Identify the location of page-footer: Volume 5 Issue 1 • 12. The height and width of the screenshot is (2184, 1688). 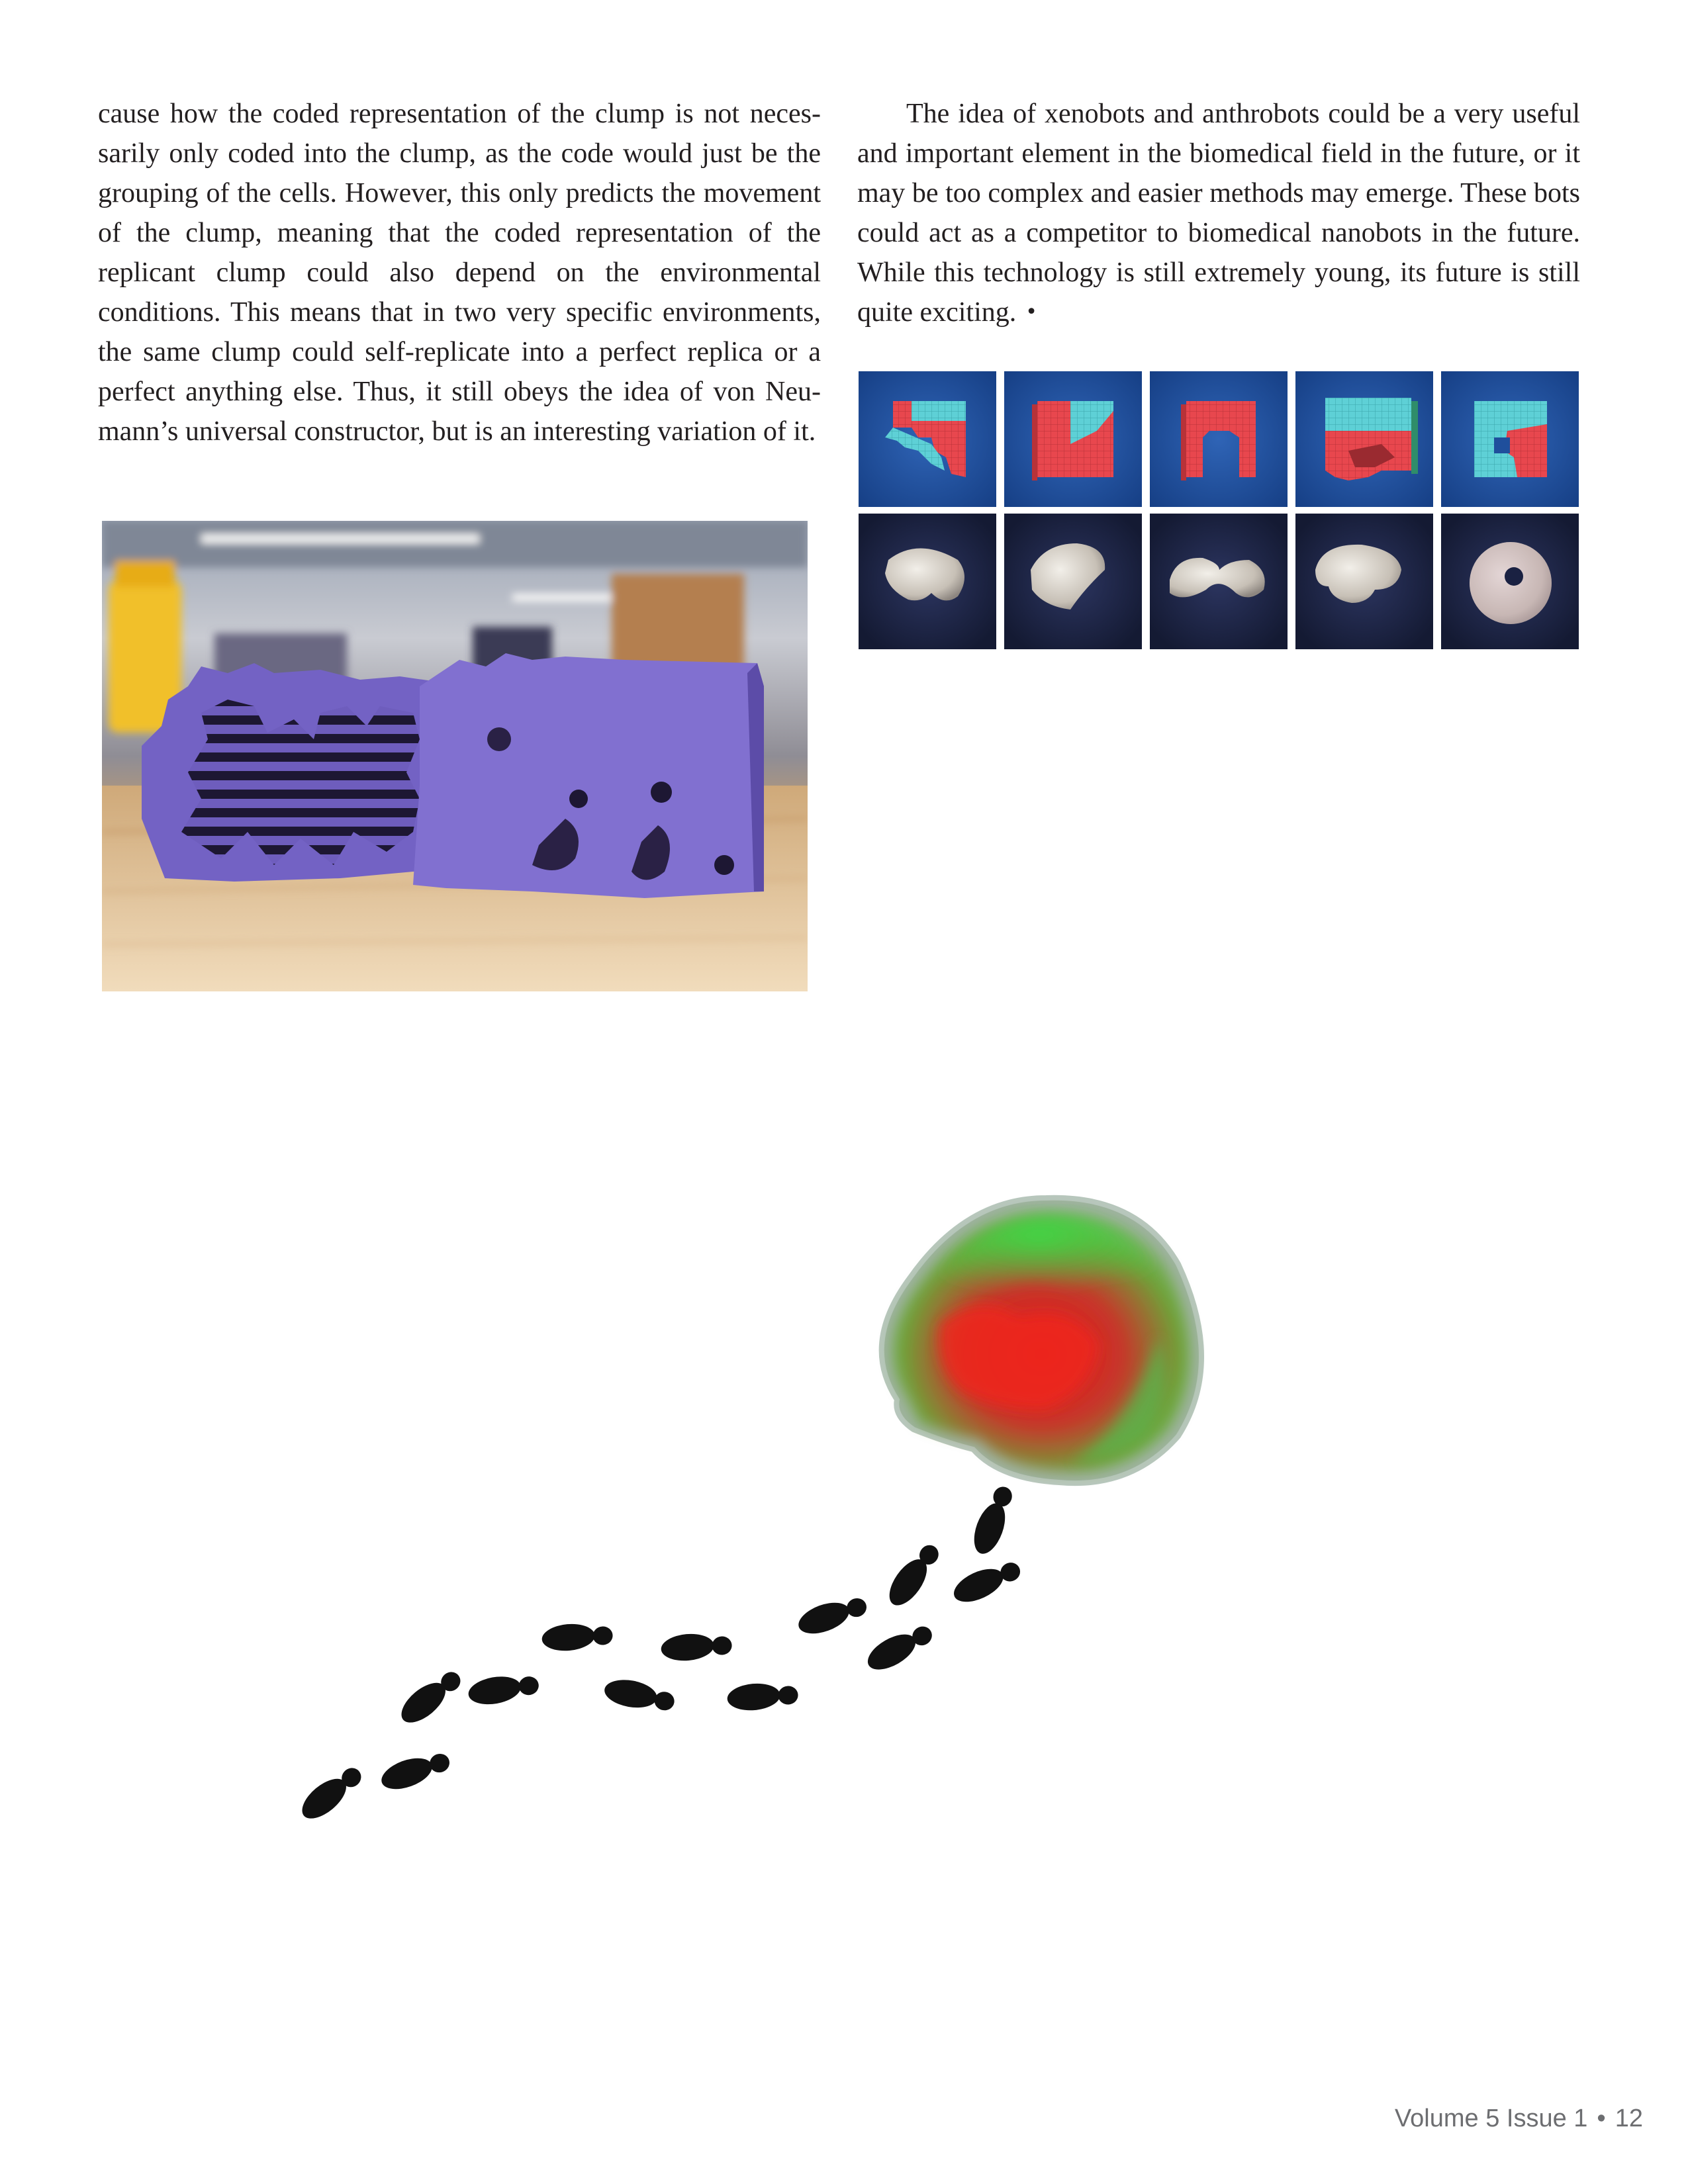
(1519, 2121).